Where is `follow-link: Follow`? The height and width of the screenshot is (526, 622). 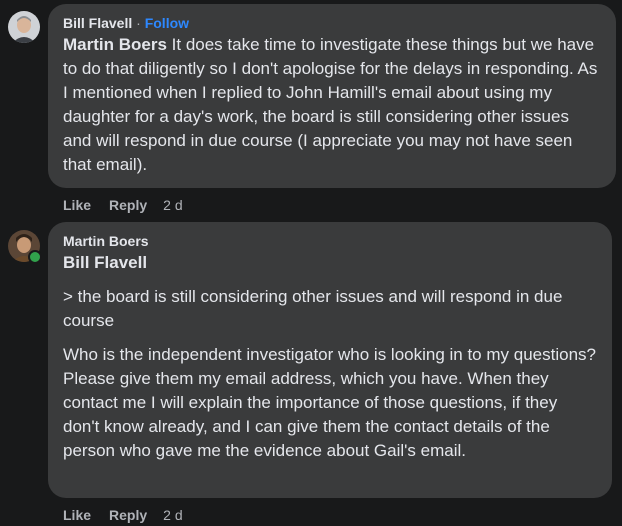 follow-link: Follow is located at coordinates (167, 23).